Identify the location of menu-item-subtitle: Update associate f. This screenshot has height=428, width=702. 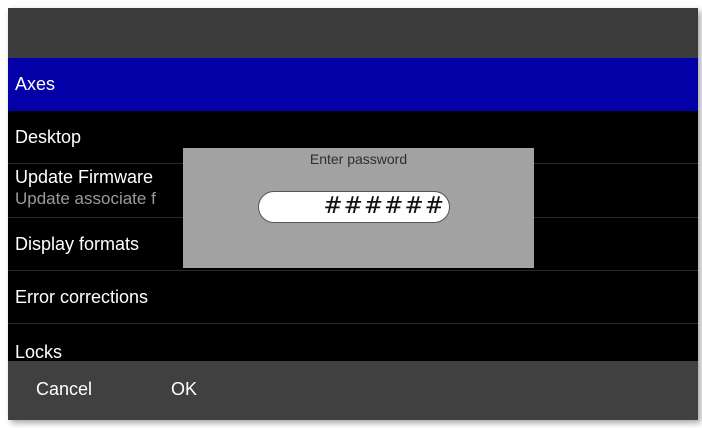
(85, 198).